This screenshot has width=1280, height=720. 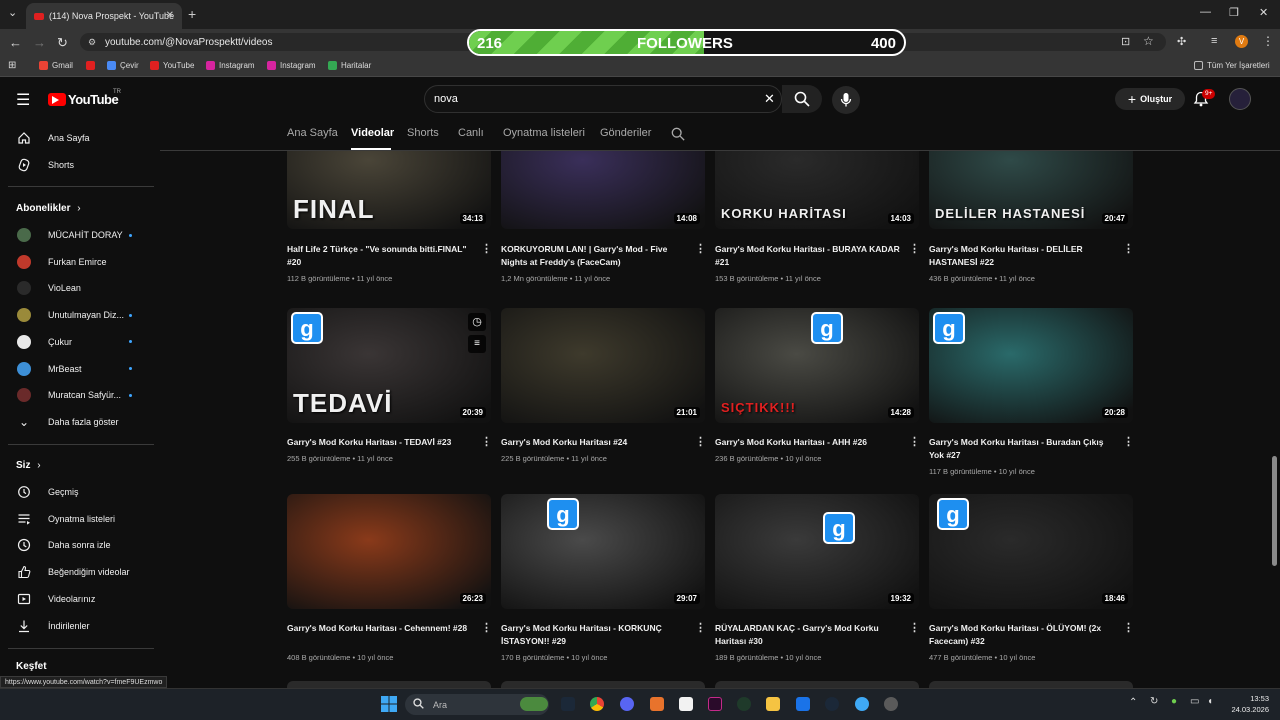 What do you see at coordinates (93, 99) in the screenshot?
I see `youtube-wordmark: YouTube` at bounding box center [93, 99].